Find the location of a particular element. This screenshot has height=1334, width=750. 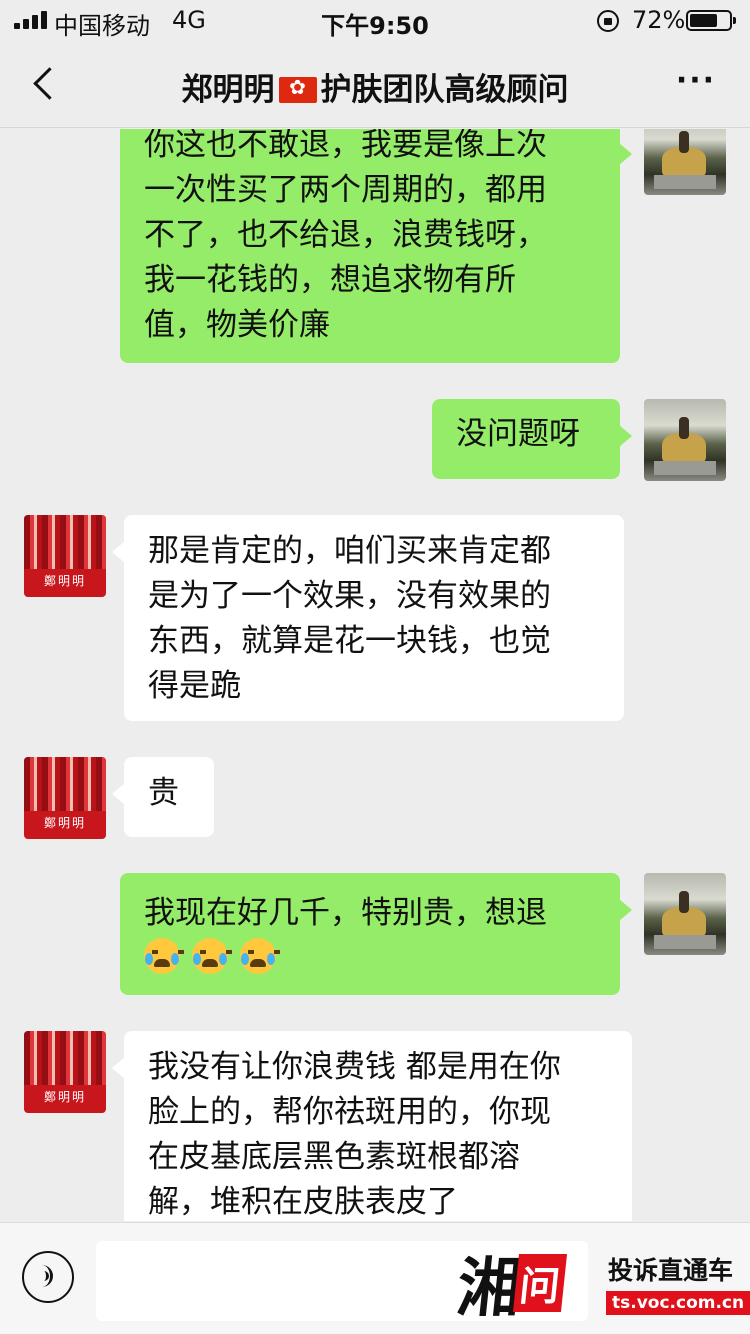

message-line: 你这也不敢退，我要是像上次 is located at coordinates (345, 146).